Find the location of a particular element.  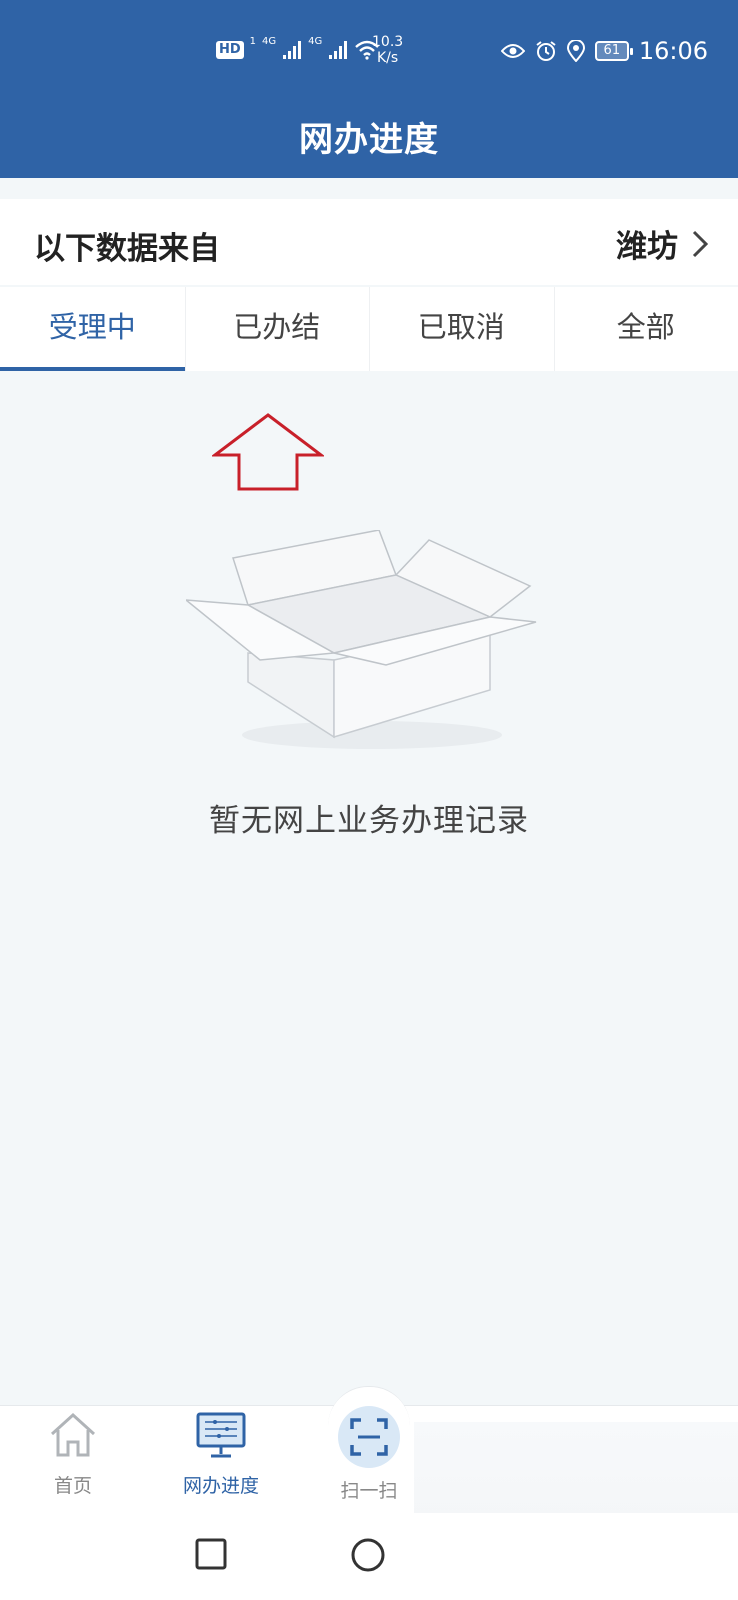

nav-progress: 网办进度 is located at coordinates (221, 1454).